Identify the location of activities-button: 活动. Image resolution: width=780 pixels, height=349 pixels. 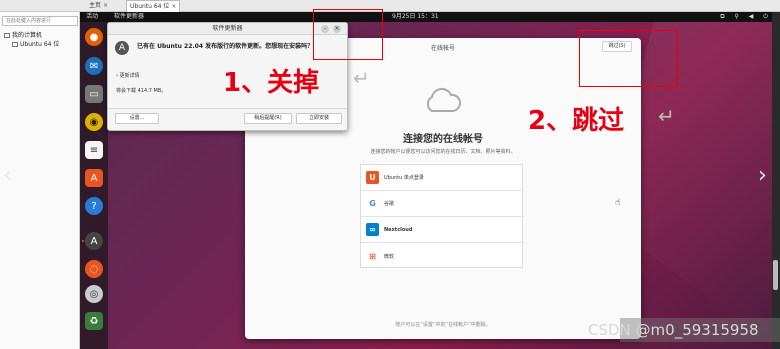
(92, 17).